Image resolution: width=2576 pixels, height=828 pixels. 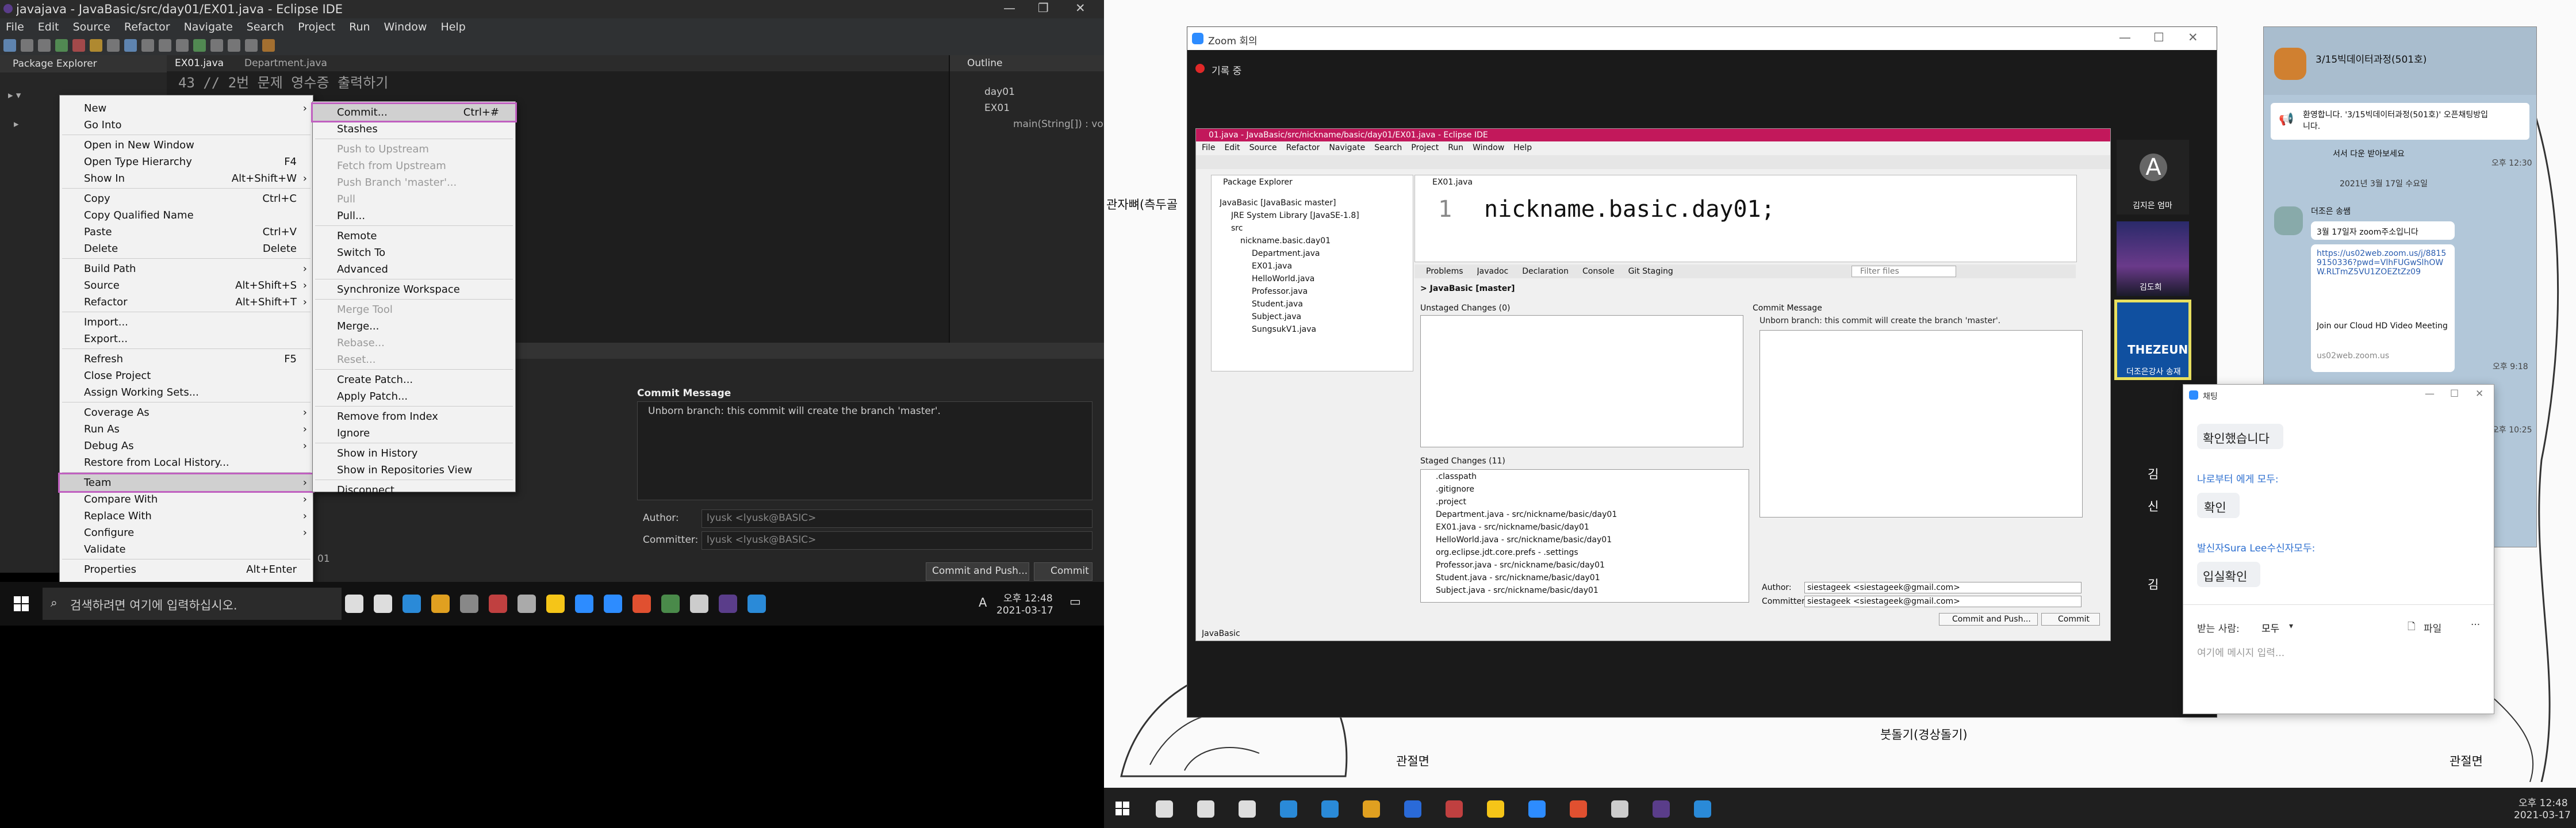 I want to click on participant-tile-1: A 김지은 엄마, so click(x=2153, y=177).